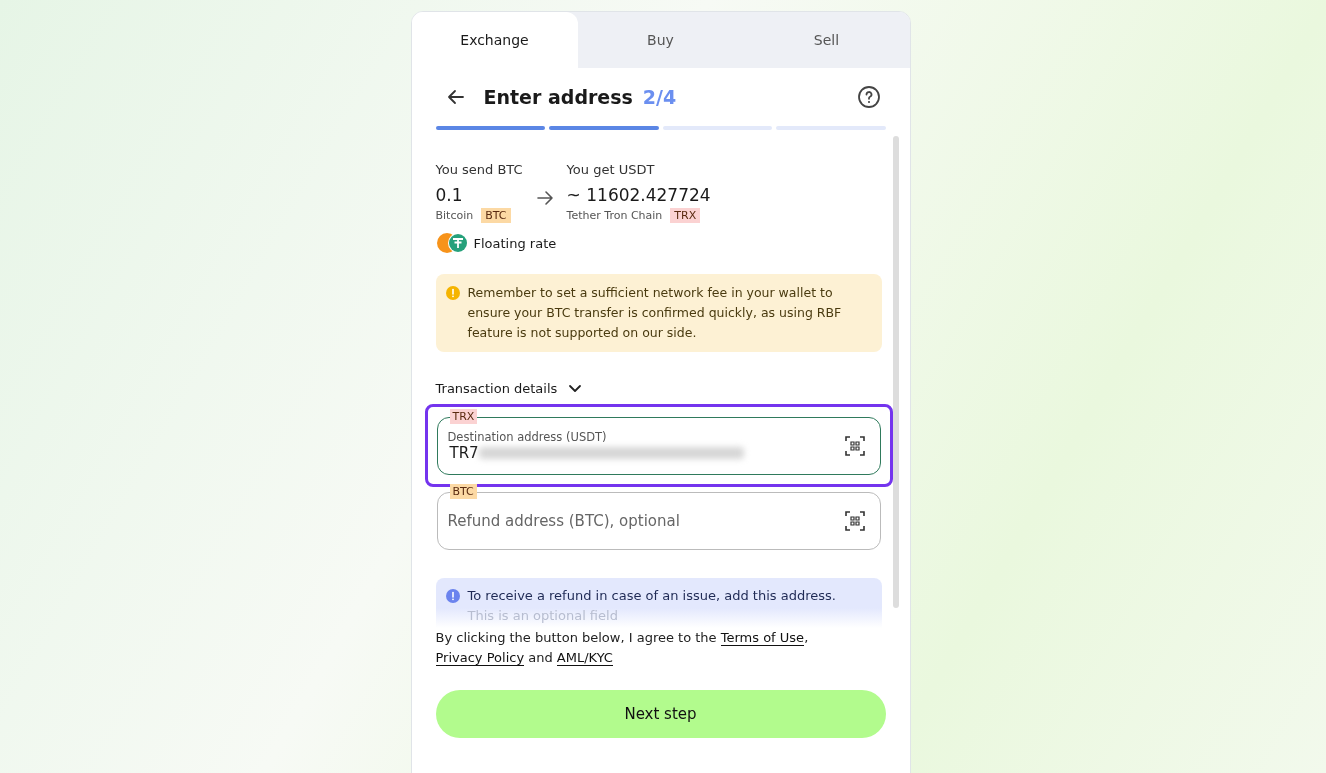 This screenshot has width=1326, height=773. What do you see at coordinates (454, 215) in the screenshot?
I see `coin-name: Bitcoin` at bounding box center [454, 215].